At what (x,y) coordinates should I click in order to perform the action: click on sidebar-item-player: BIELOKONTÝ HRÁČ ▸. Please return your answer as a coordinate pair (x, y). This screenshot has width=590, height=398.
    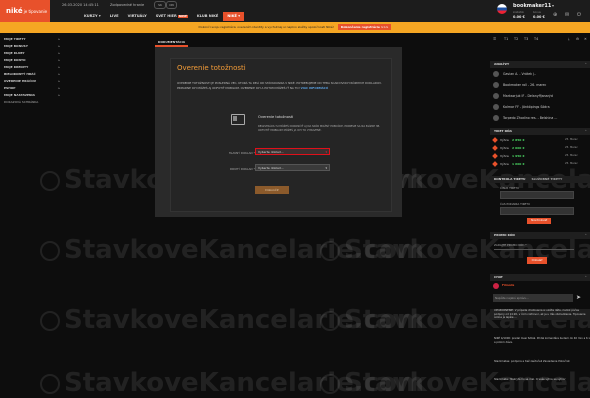
    Looking at the image, I should click on (31, 74).